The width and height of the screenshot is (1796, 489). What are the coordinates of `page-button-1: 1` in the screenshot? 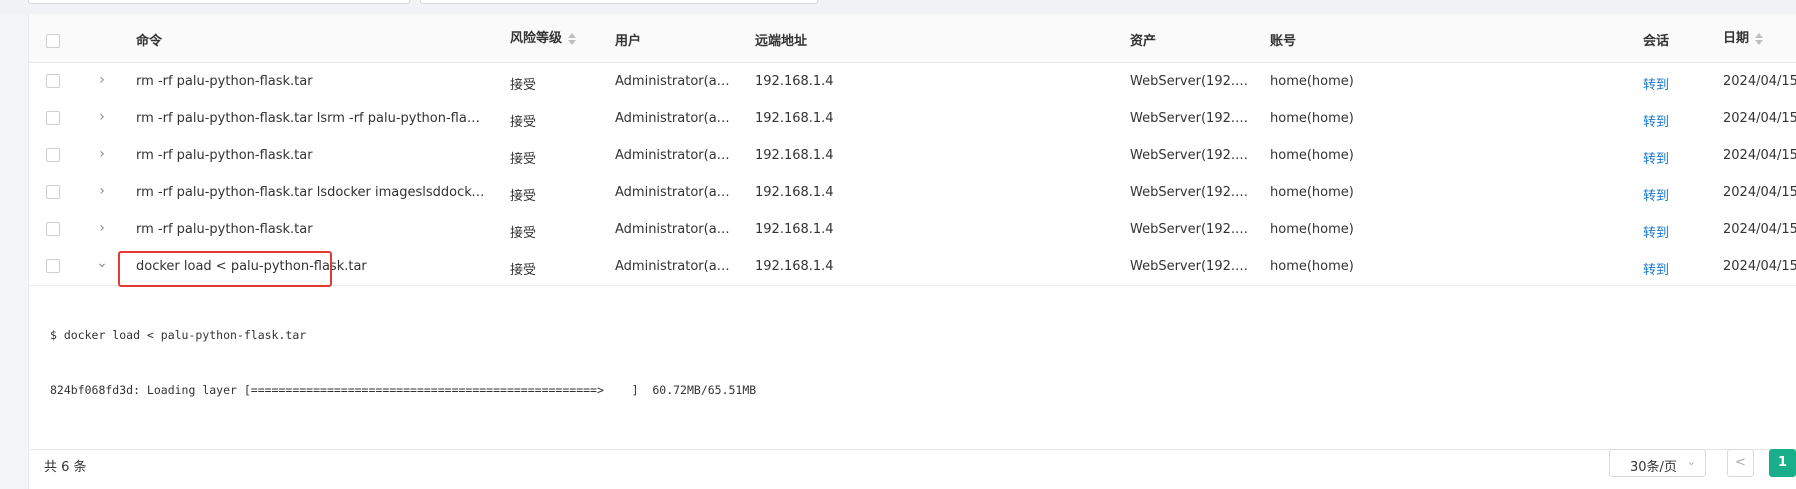 It's located at (1782, 463).